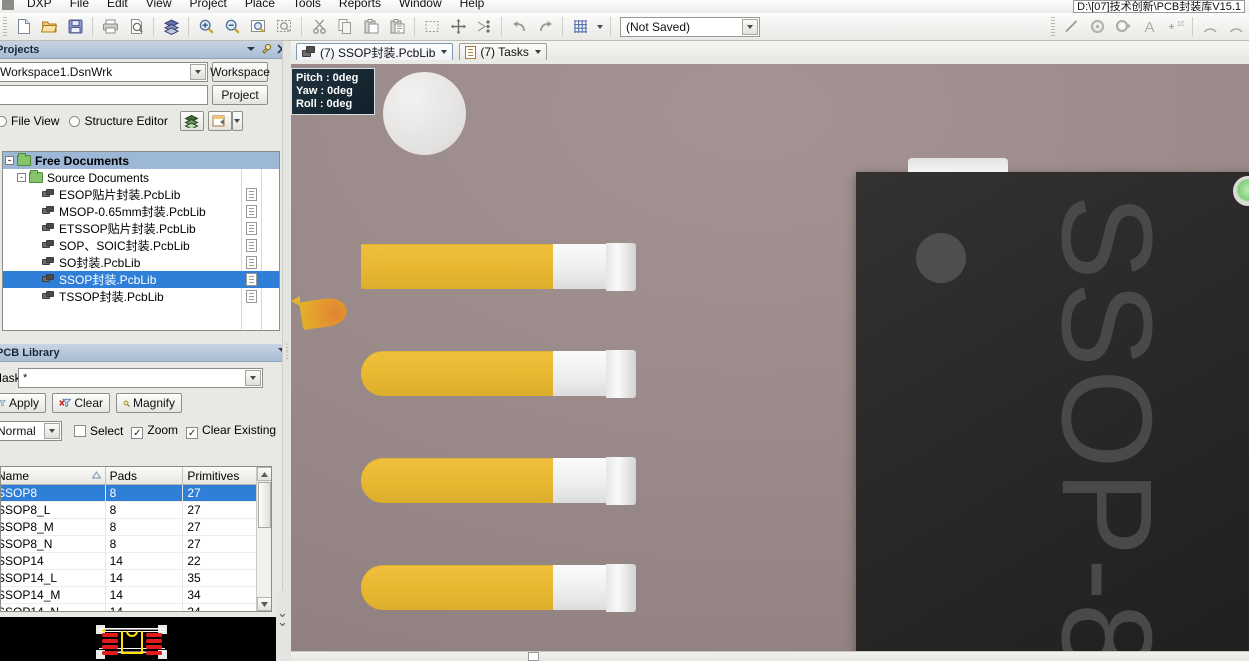 The width and height of the screenshot is (1249, 661). I want to click on via-icon, so click(1123, 27).